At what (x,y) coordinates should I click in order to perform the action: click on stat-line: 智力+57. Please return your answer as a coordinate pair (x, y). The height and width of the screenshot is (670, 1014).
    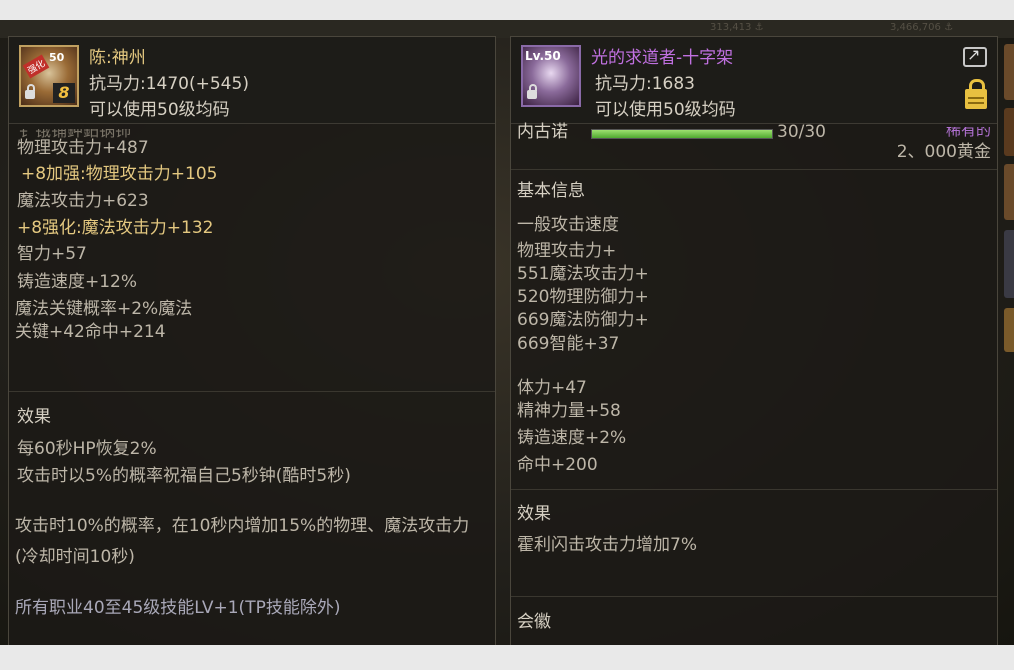
    Looking at the image, I should click on (52, 254).